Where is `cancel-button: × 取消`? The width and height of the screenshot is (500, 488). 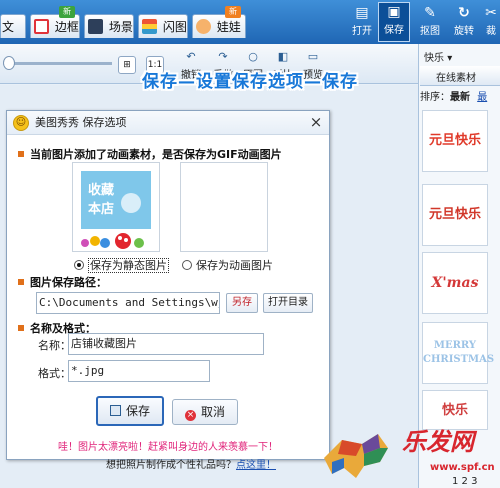 cancel-button: × 取消 is located at coordinates (205, 412).